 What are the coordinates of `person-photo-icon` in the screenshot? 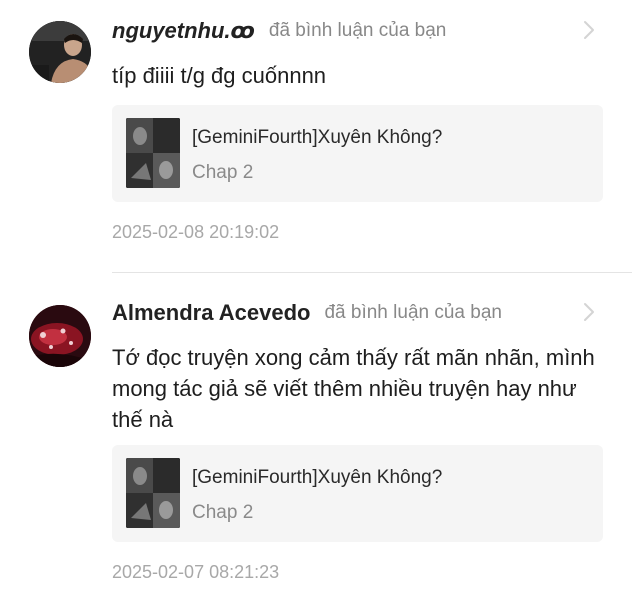 It's located at (60, 52).